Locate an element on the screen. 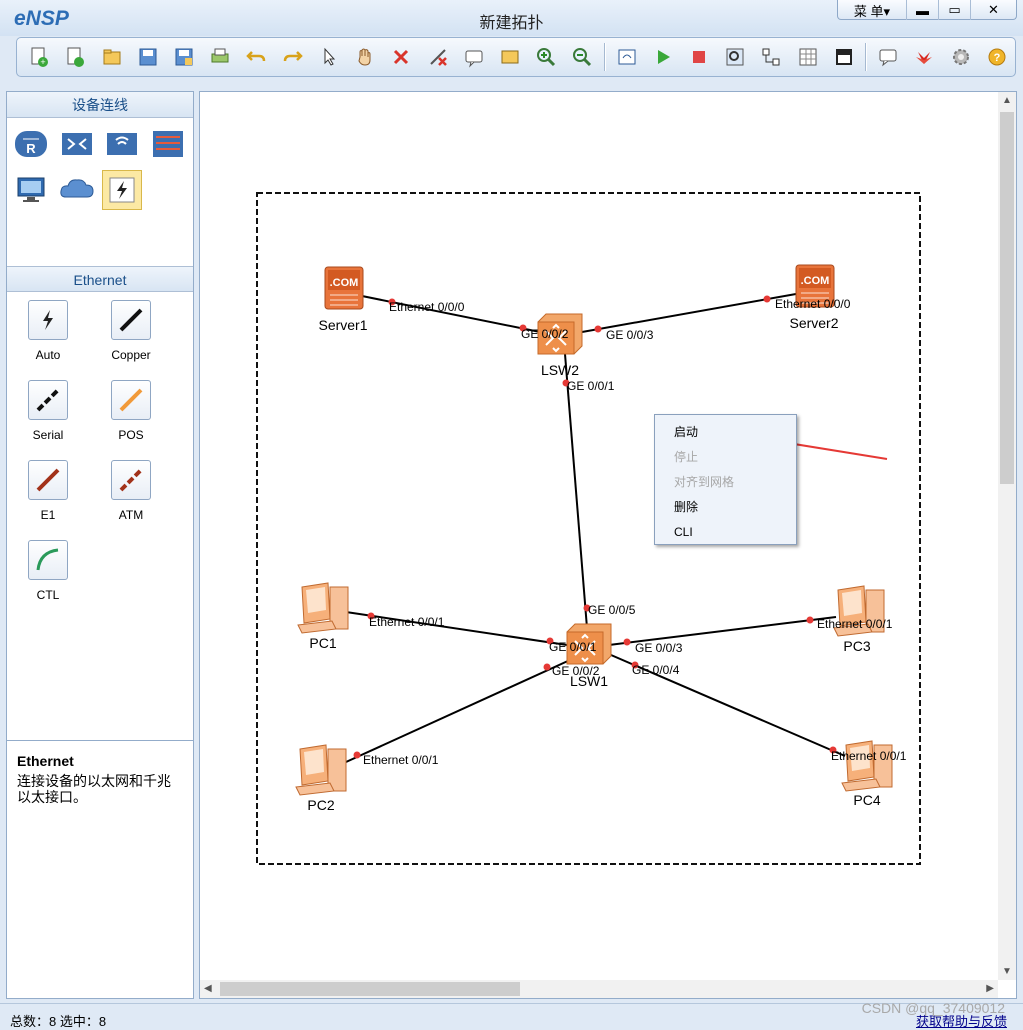 Image resolution: width=1023 pixels, height=1030 pixels. menu-item-cli: CLI is located at coordinates (725, 532).